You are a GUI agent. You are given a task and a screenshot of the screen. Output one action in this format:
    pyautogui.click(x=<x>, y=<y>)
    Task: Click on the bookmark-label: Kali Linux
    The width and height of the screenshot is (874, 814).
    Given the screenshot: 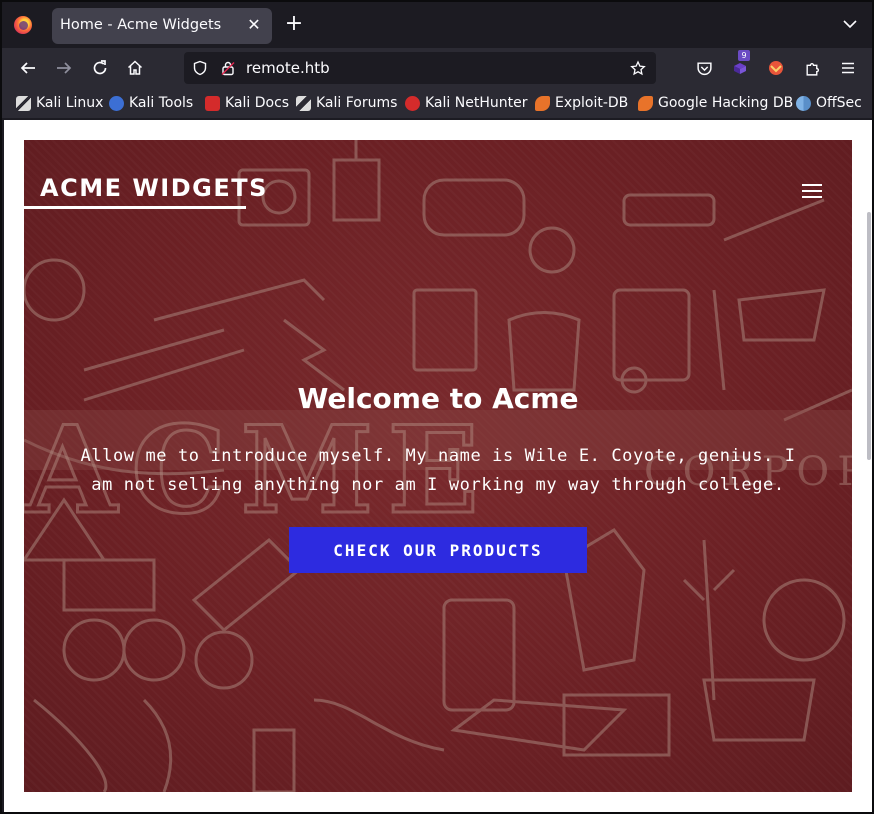 What is the action you would take?
    pyautogui.click(x=70, y=103)
    